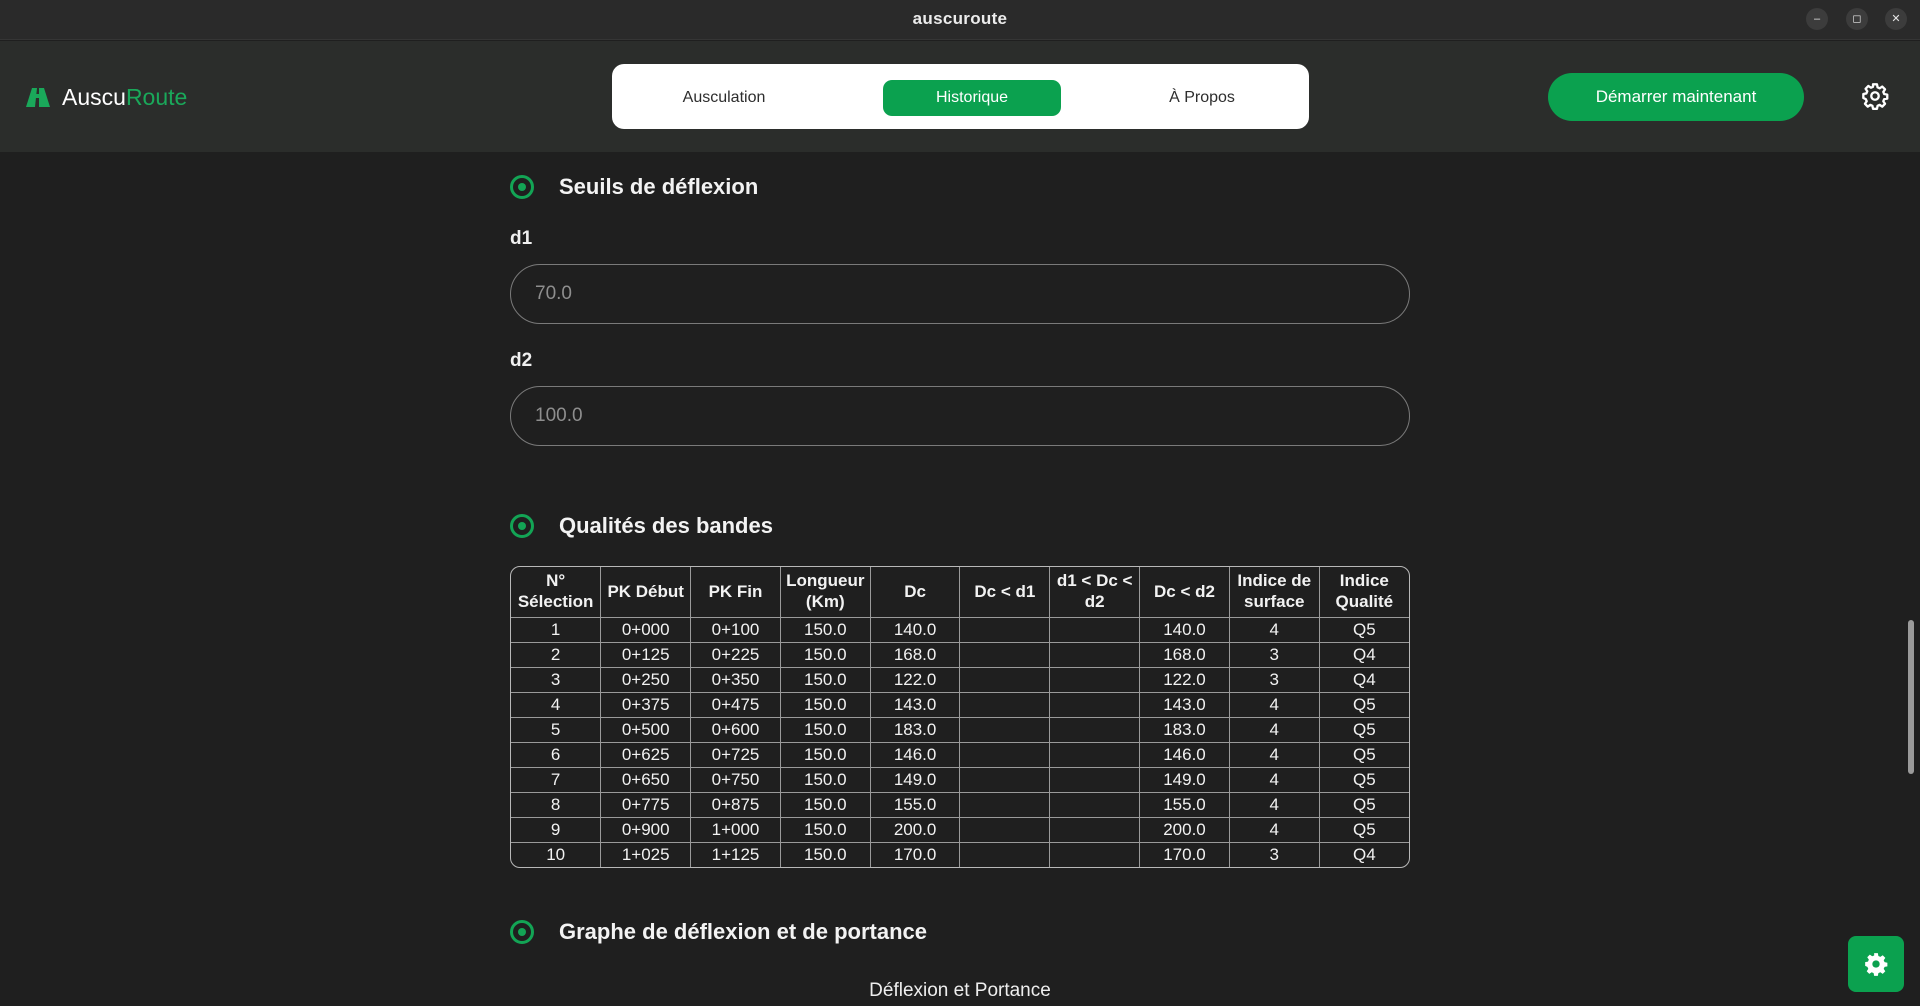  Describe the element at coordinates (1857, 19) in the screenshot. I see `maximize-button: ◻` at that location.